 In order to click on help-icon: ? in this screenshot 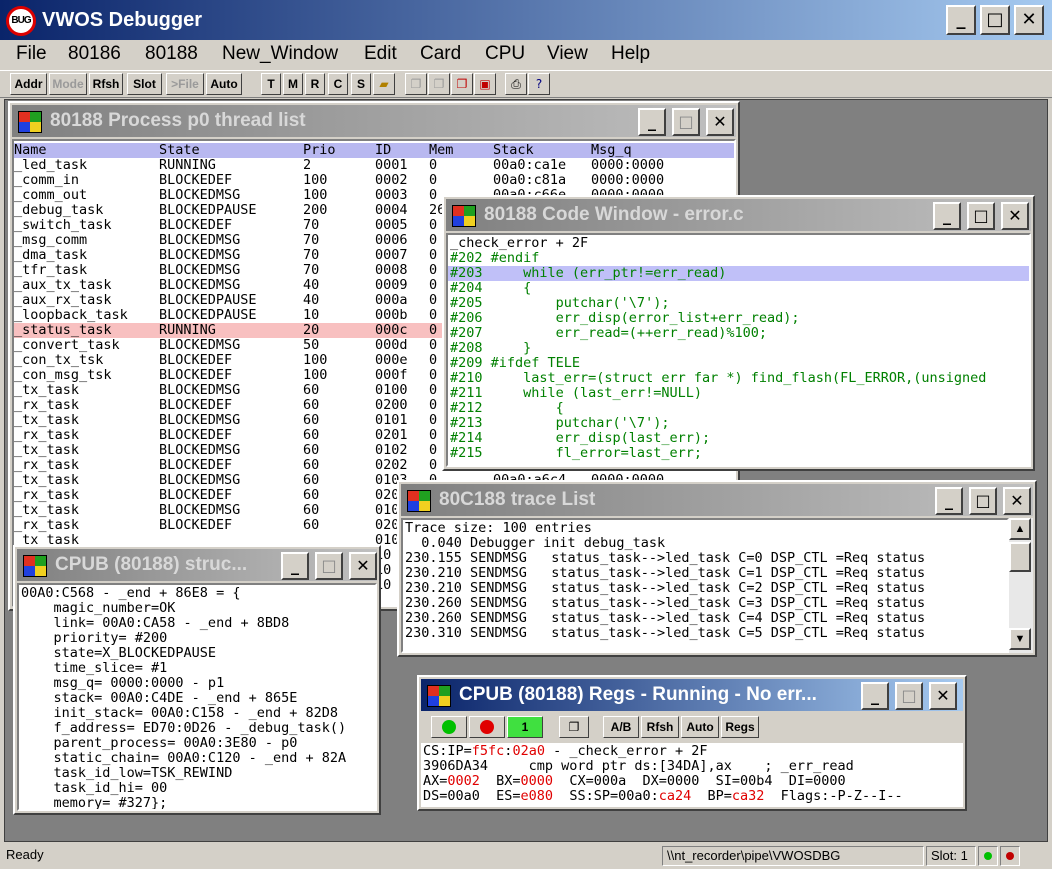, I will do `click(539, 84)`.